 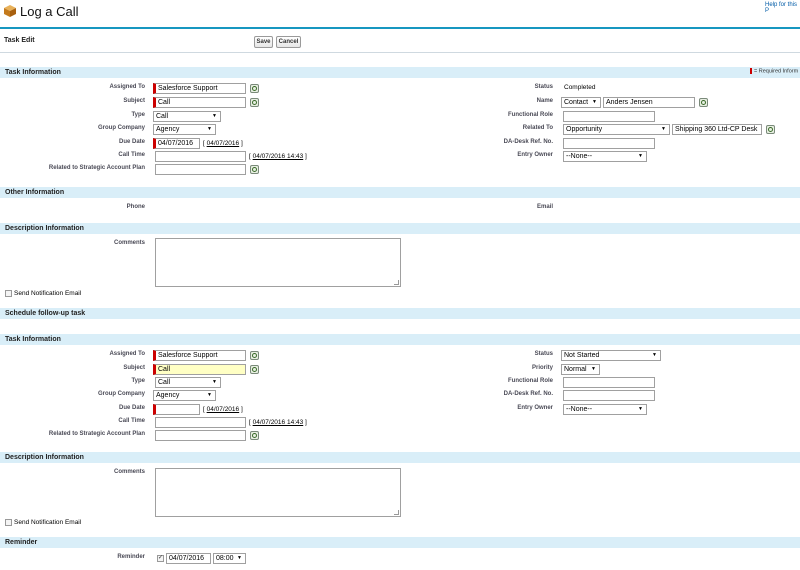 I want to click on email-label: Email, so click(x=544, y=207).